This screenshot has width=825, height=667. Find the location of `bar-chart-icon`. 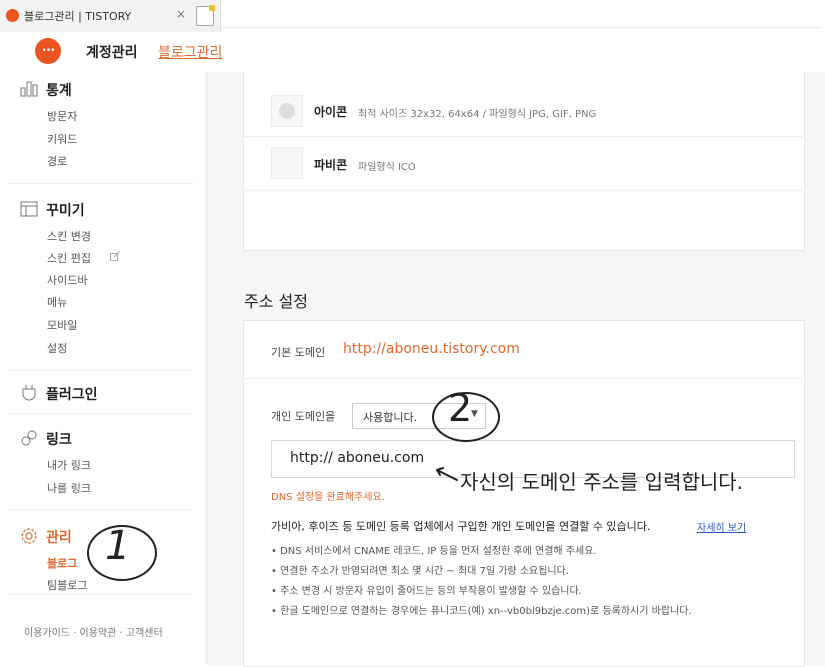

bar-chart-icon is located at coordinates (29, 89).